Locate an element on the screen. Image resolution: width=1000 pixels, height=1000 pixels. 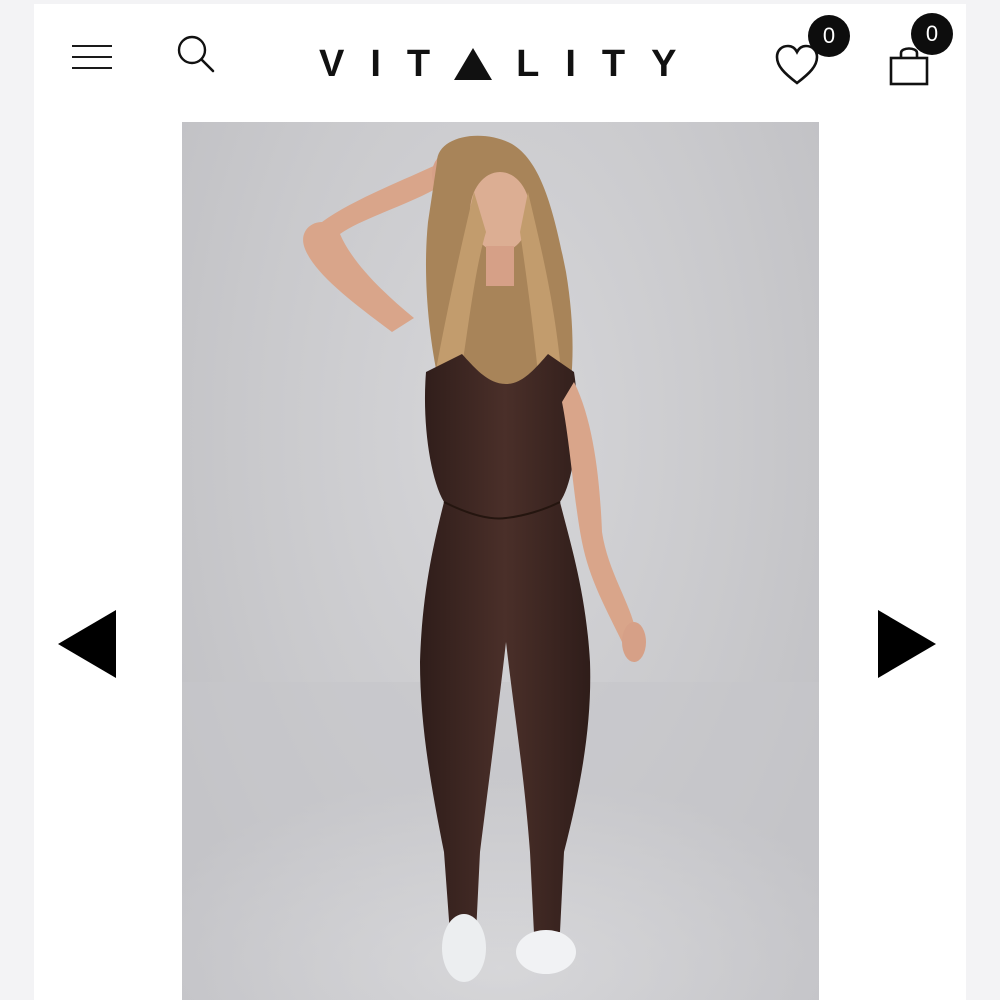
site-header: VIT LITY 0 0 is located at coordinates (500, 63).